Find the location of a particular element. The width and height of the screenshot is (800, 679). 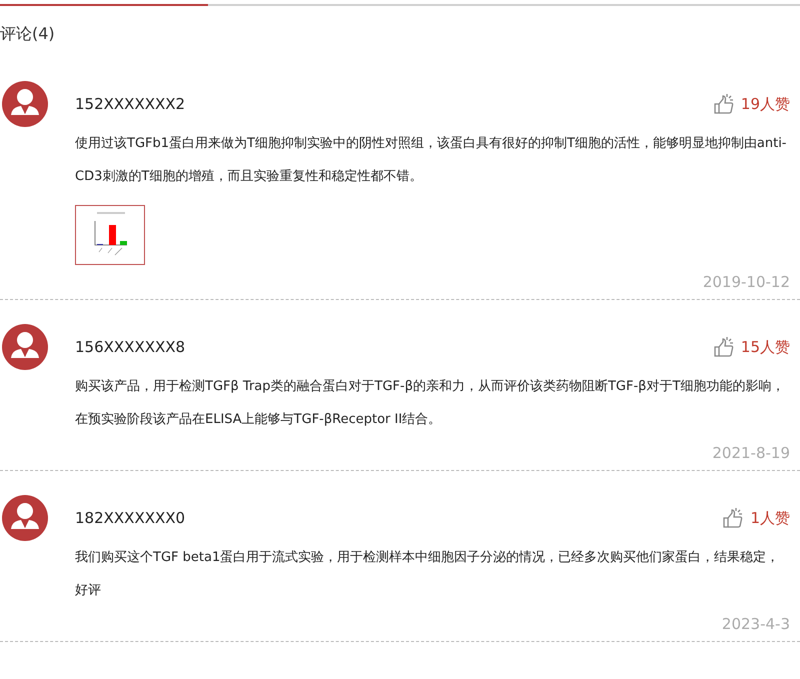

comments-heading: 评论(4) is located at coordinates (28, 34).